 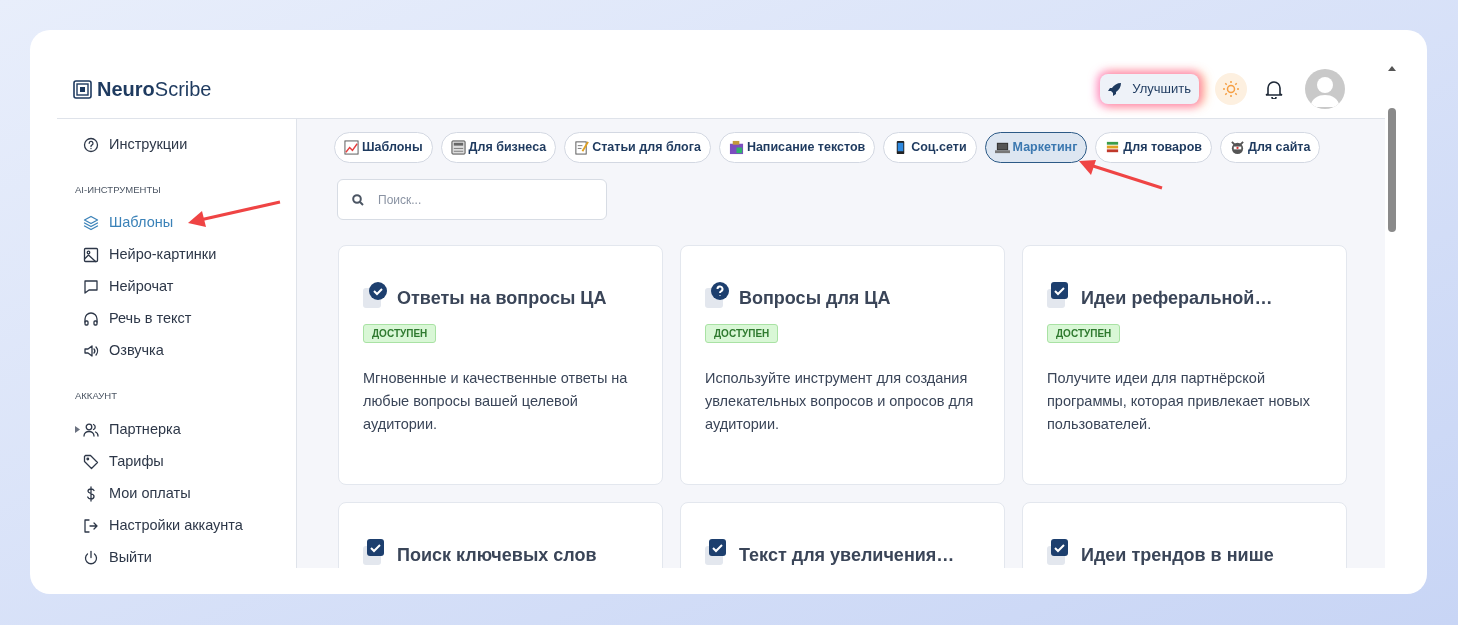 What do you see at coordinates (154, 89) in the screenshot?
I see `brand-name: NeuroScribe` at bounding box center [154, 89].